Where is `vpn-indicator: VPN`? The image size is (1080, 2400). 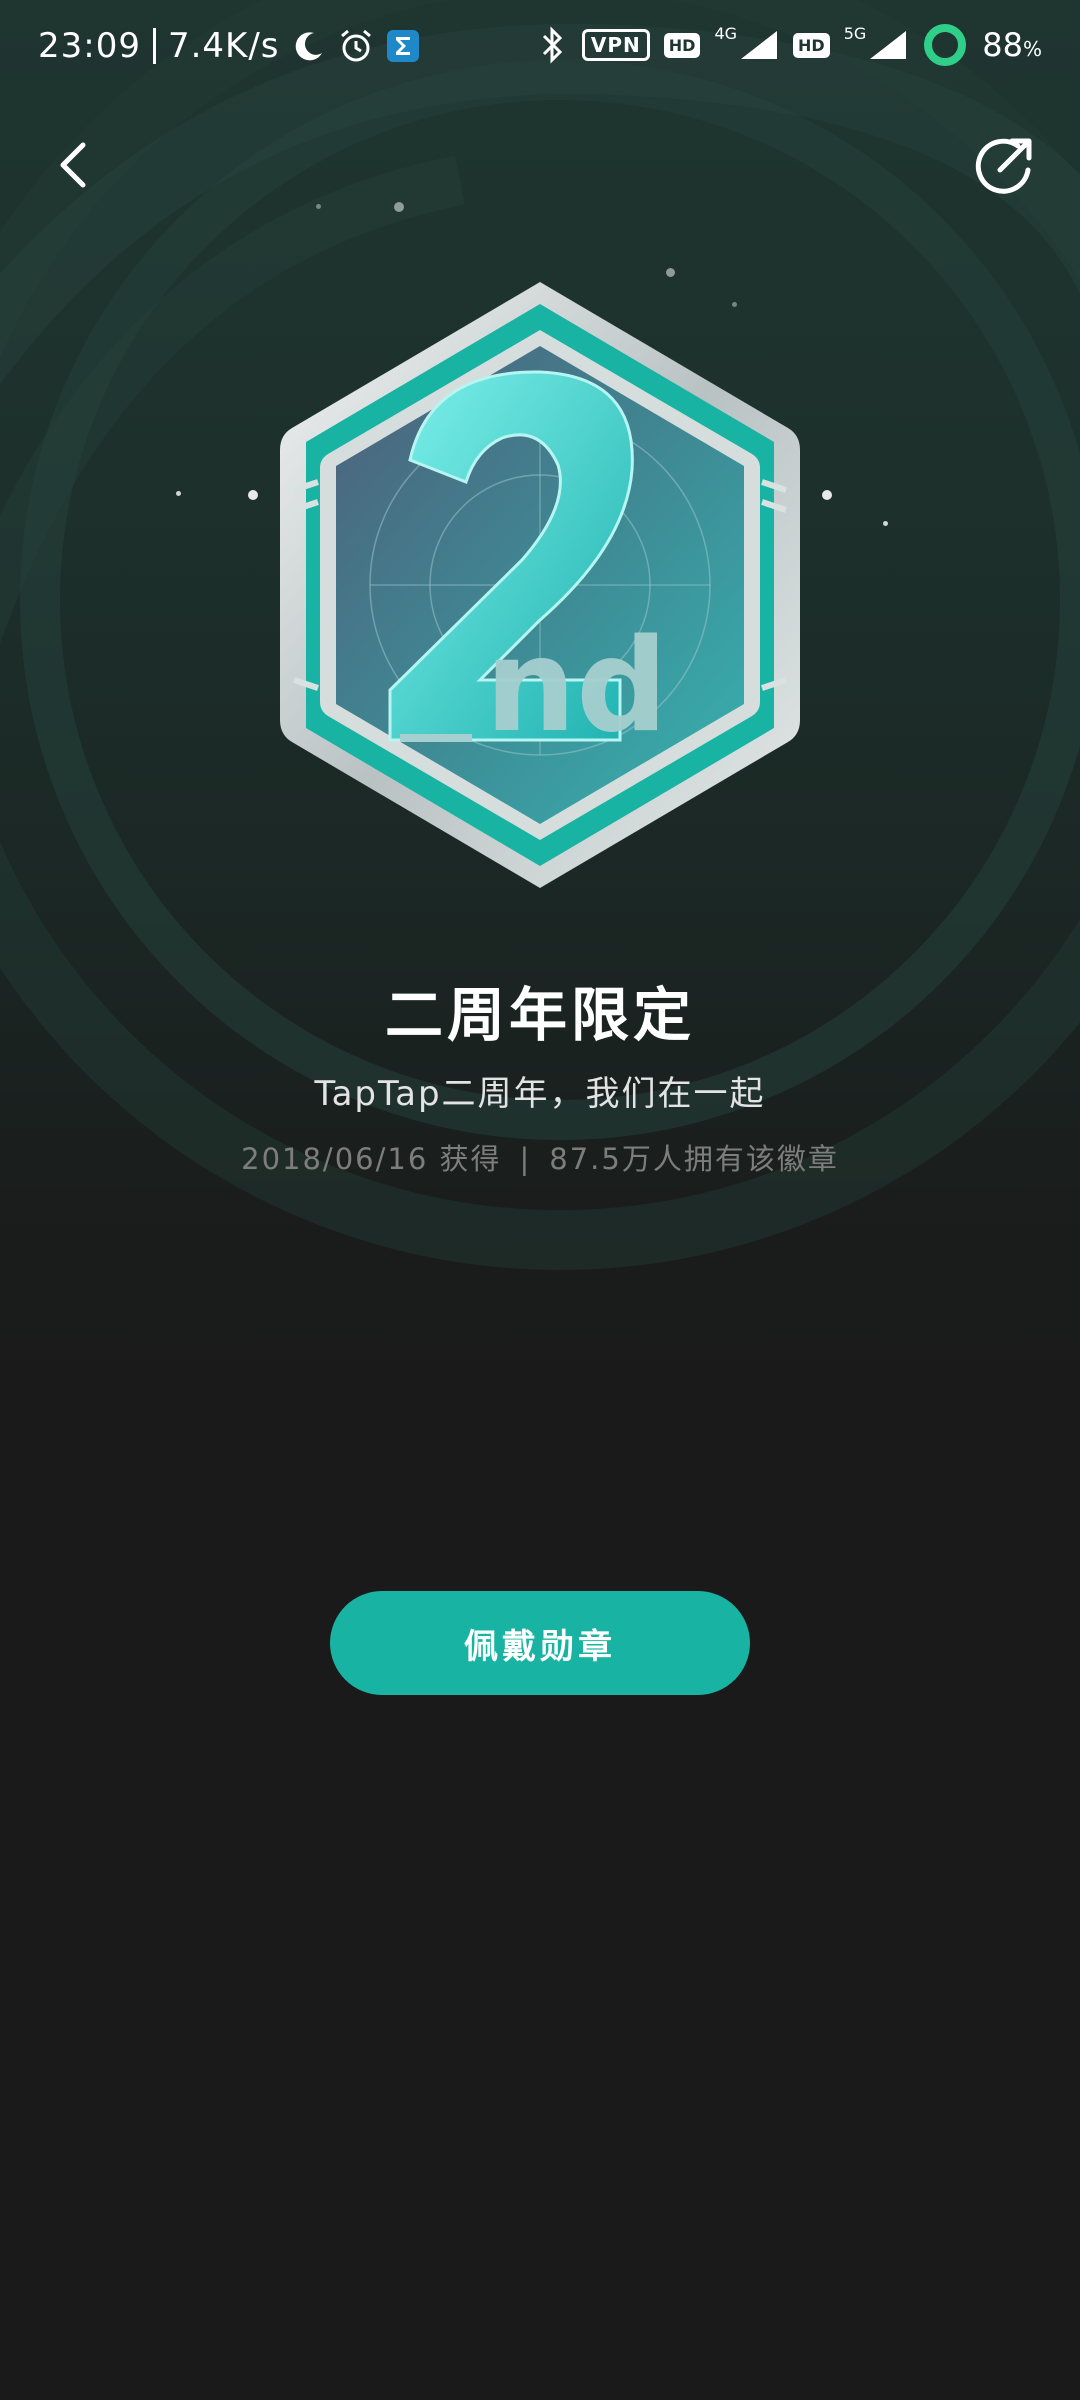 vpn-indicator: VPN is located at coordinates (615, 45).